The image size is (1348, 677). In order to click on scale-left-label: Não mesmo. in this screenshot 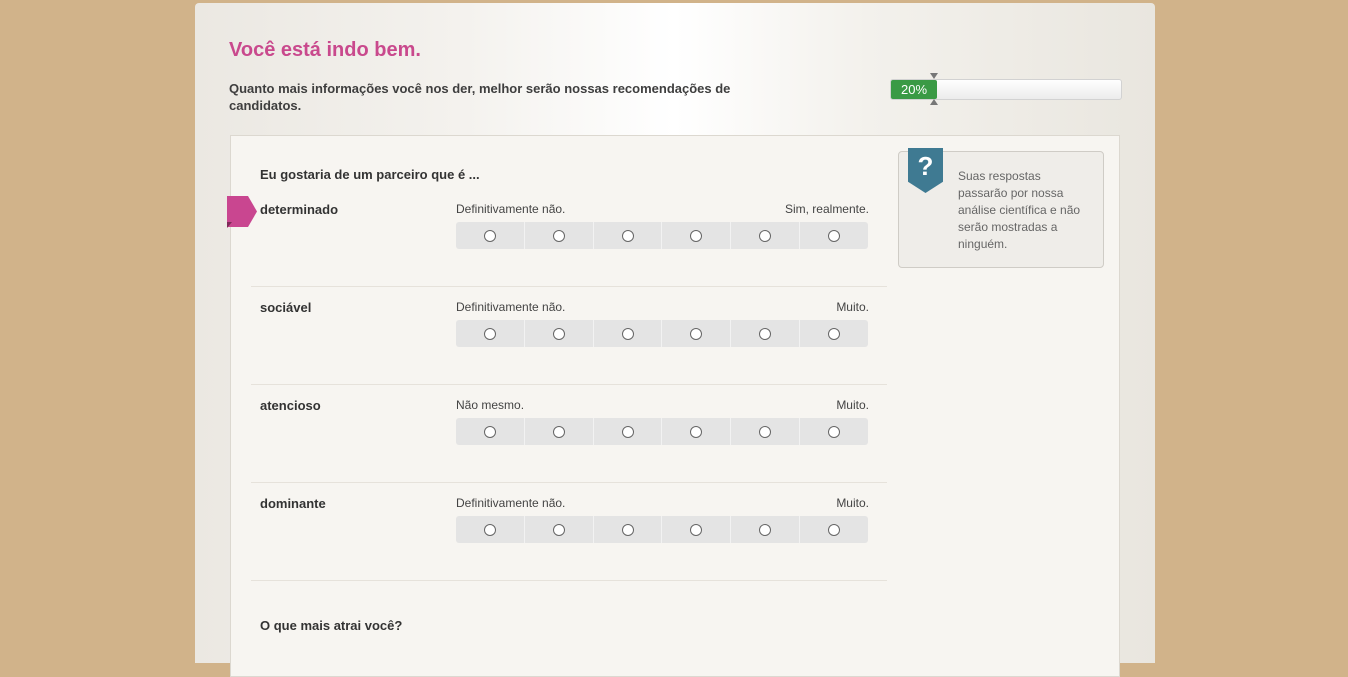, I will do `click(490, 405)`.